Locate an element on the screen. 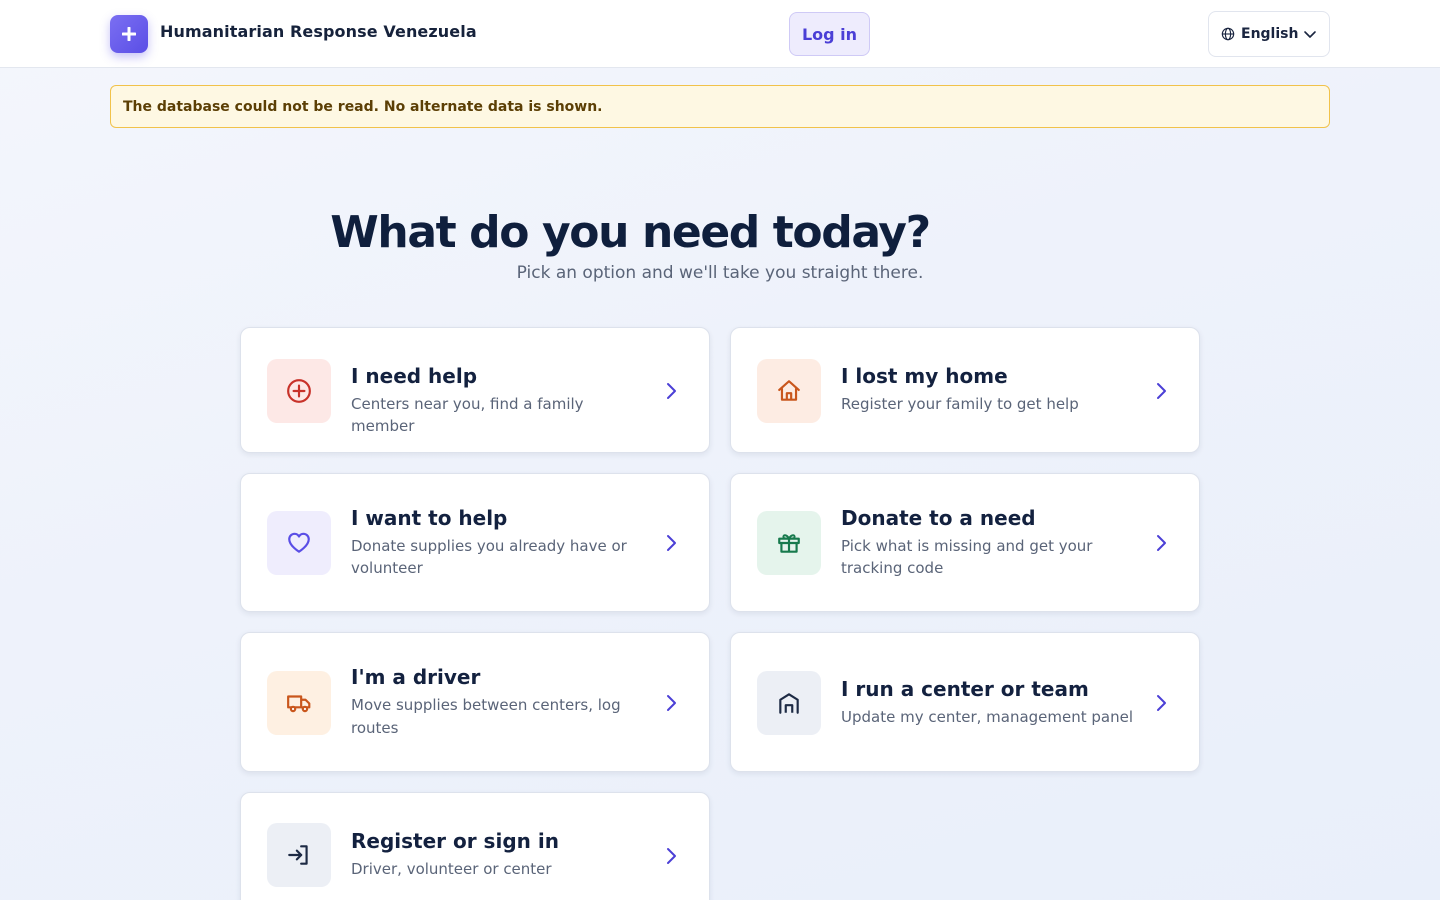 Image resolution: width=1440 pixels, height=900 pixels. language-label: English is located at coordinates (1270, 34).